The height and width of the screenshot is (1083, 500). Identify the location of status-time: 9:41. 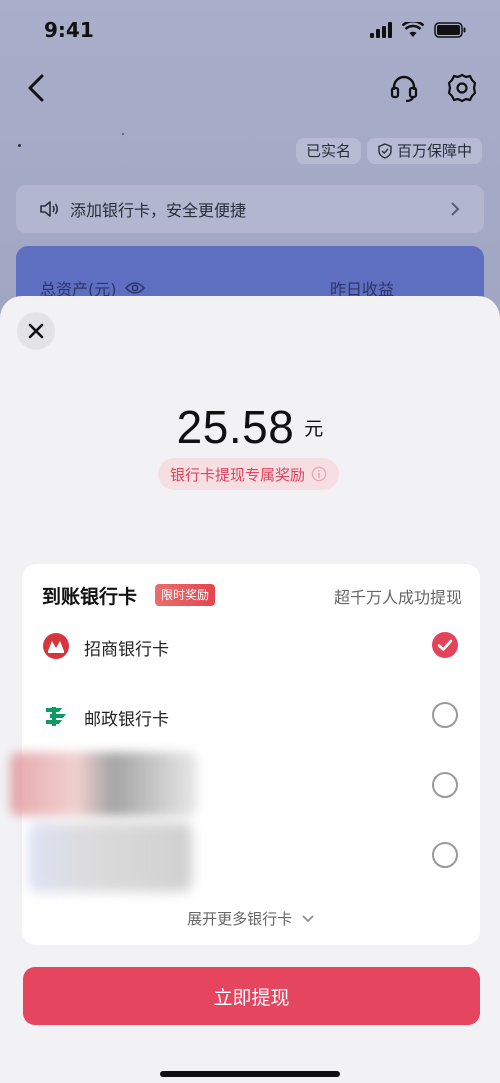
(69, 30).